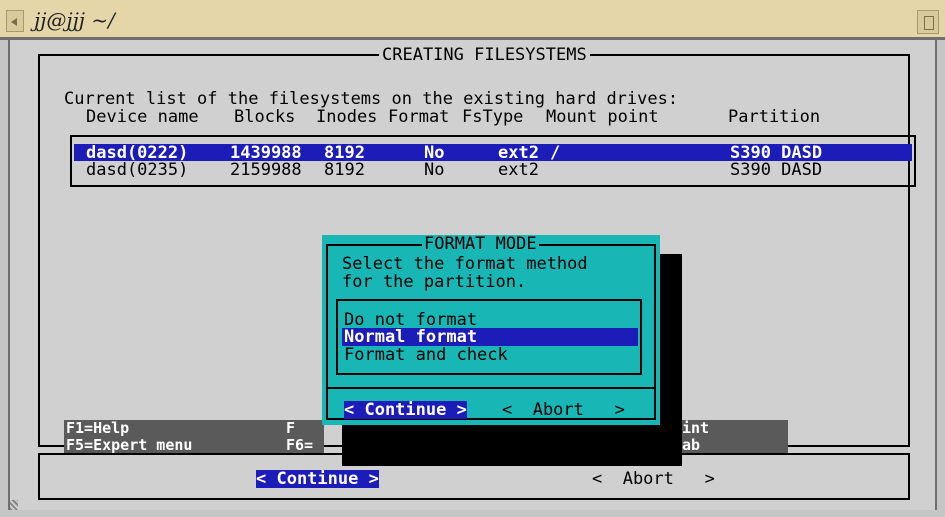  What do you see at coordinates (317, 479) in the screenshot?
I see `continue-button: < Continue >` at bounding box center [317, 479].